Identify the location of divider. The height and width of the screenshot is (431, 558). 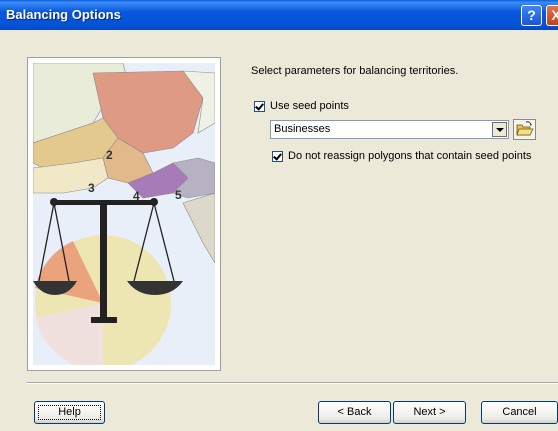
(292, 383).